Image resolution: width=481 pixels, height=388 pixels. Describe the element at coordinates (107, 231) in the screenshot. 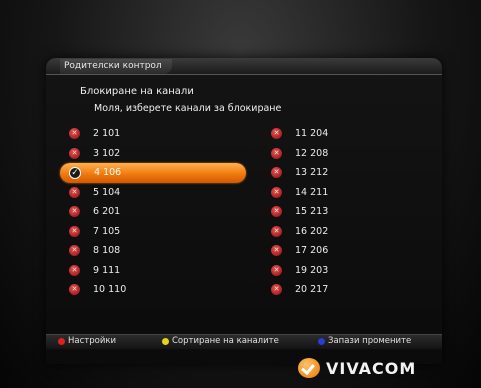

I see `channel-label: 7 105` at that location.